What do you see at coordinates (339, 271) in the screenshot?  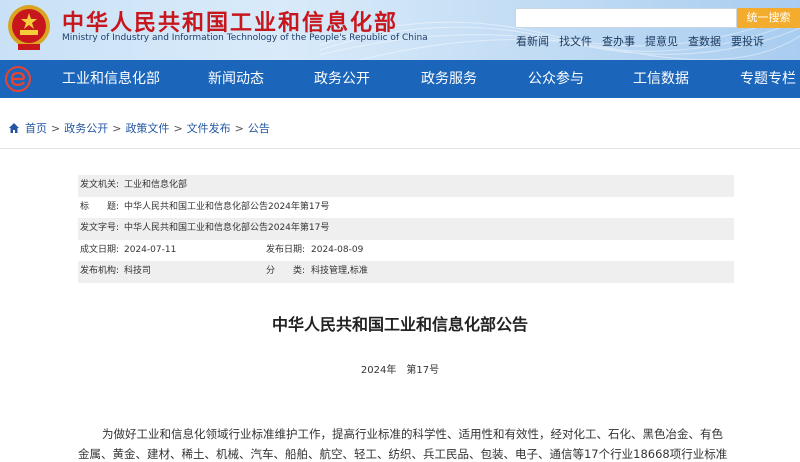 I see `meta-value-category: 科技管理,标准` at bounding box center [339, 271].